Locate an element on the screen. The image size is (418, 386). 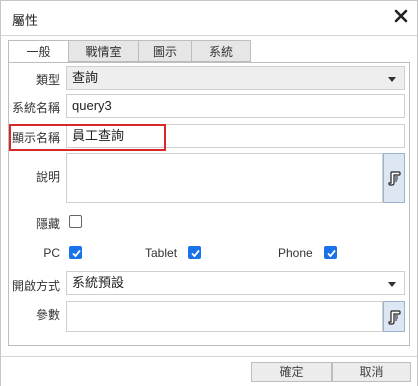
hidden-checkbox is located at coordinates (75, 221).